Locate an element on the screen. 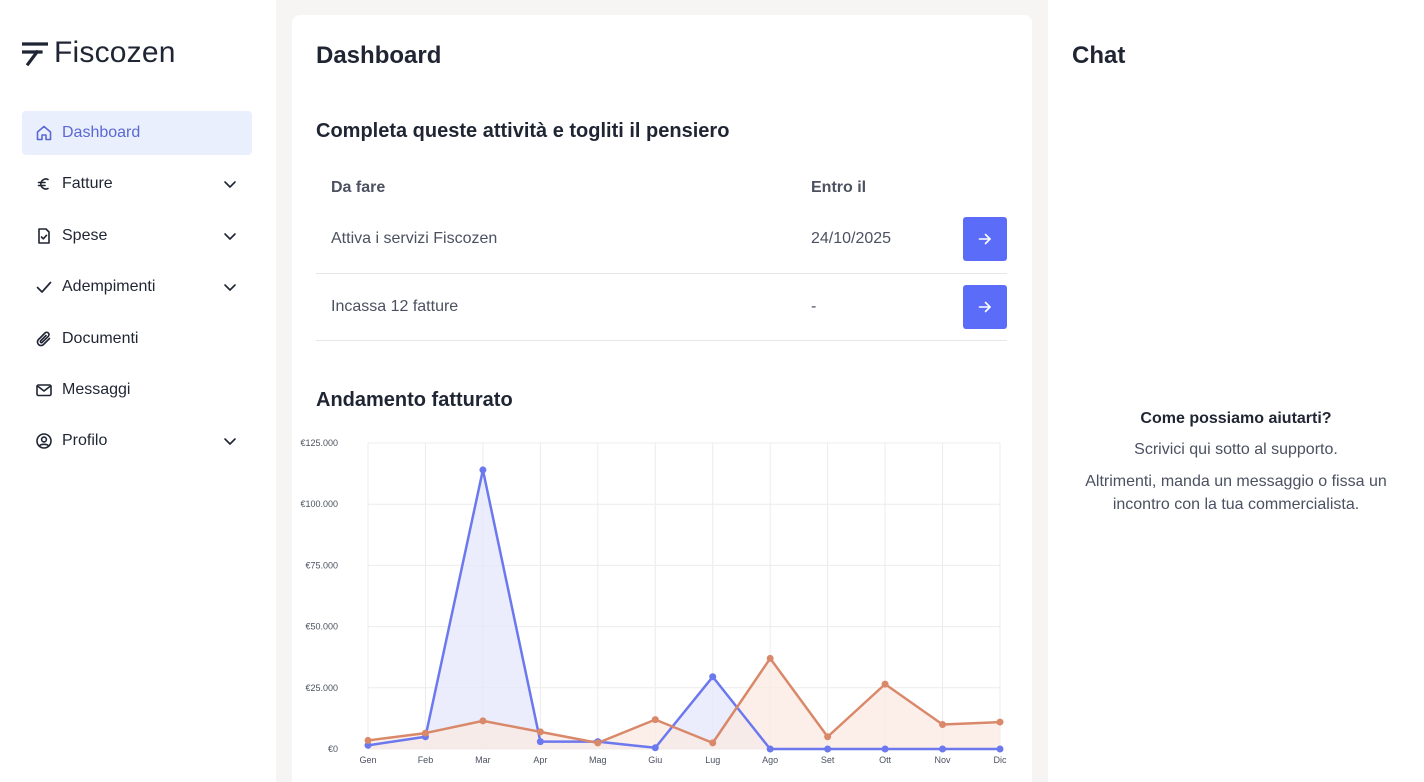 The height and width of the screenshot is (782, 1424). check-icon is located at coordinates (44, 287).